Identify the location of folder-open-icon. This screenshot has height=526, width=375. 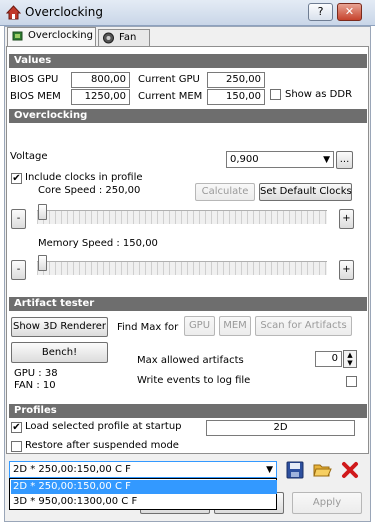
(322, 470).